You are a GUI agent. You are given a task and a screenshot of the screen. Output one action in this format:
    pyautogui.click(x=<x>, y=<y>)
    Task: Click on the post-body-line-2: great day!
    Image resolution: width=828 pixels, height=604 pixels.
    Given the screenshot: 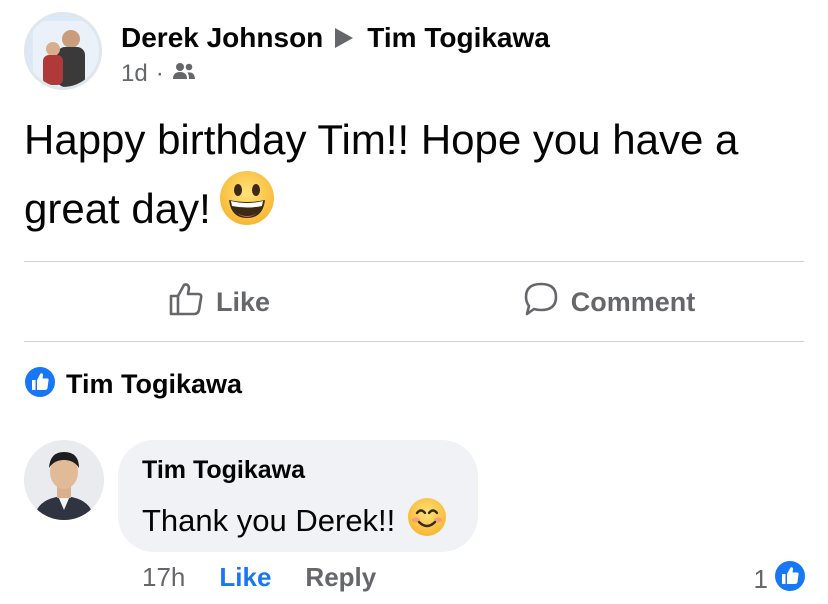 What is the action you would take?
    pyautogui.click(x=419, y=210)
    